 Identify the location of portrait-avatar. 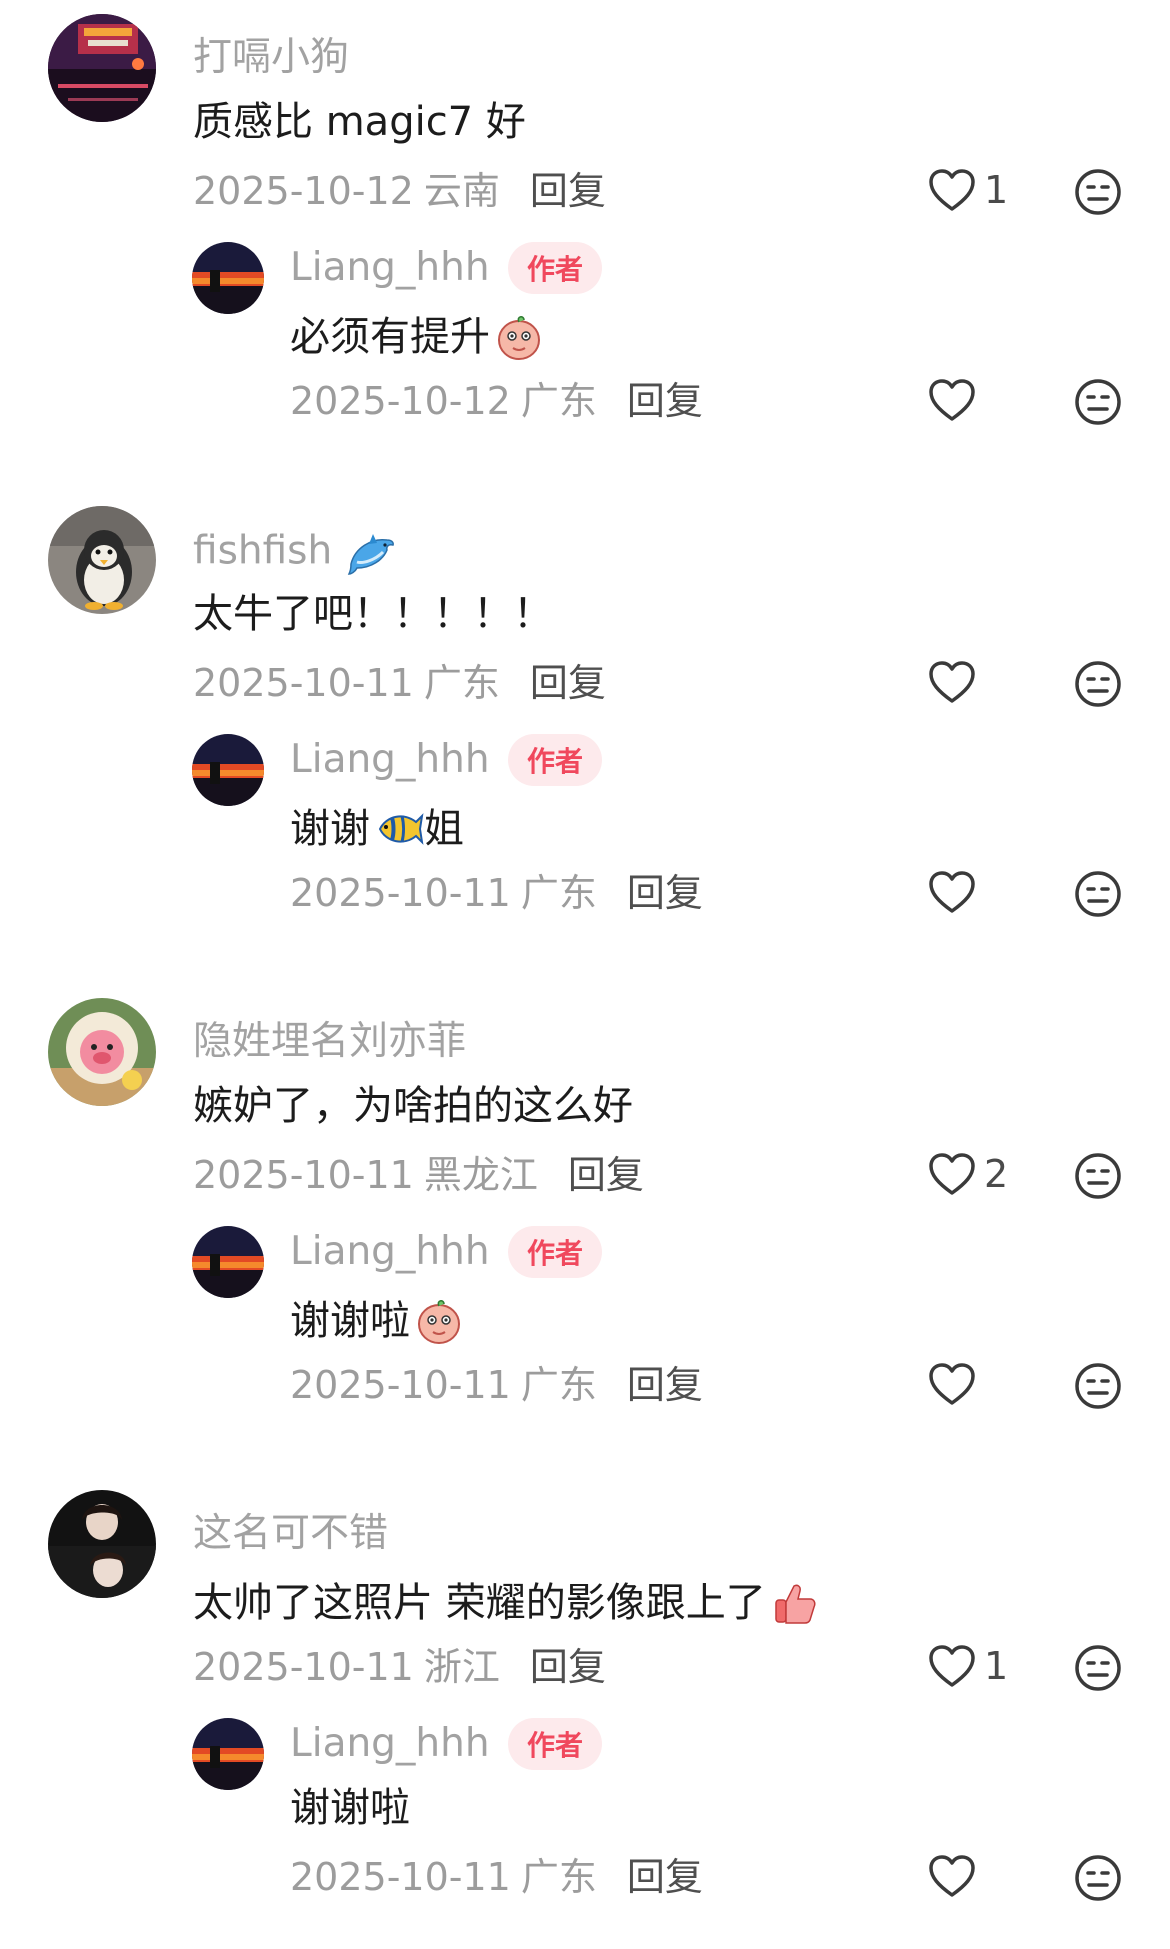
(102, 1544).